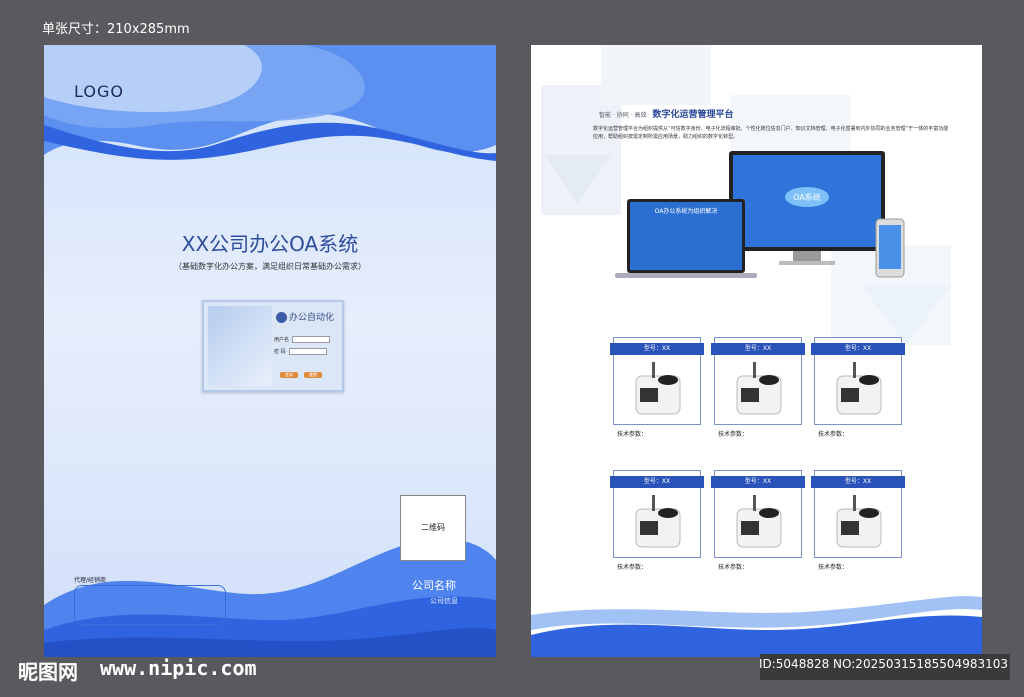 The image size is (1024, 697). I want to click on company-info: 公司信息, so click(444, 601).